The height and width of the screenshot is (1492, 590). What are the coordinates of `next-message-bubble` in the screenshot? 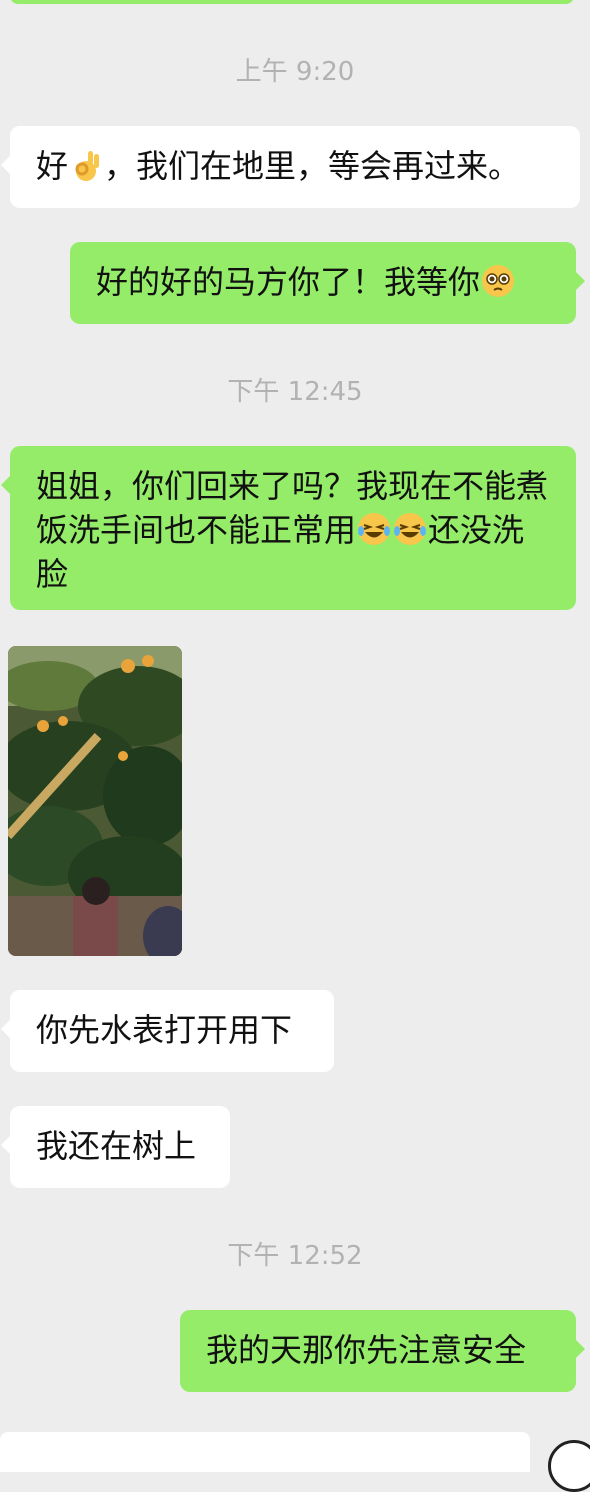 It's located at (265, 1452).